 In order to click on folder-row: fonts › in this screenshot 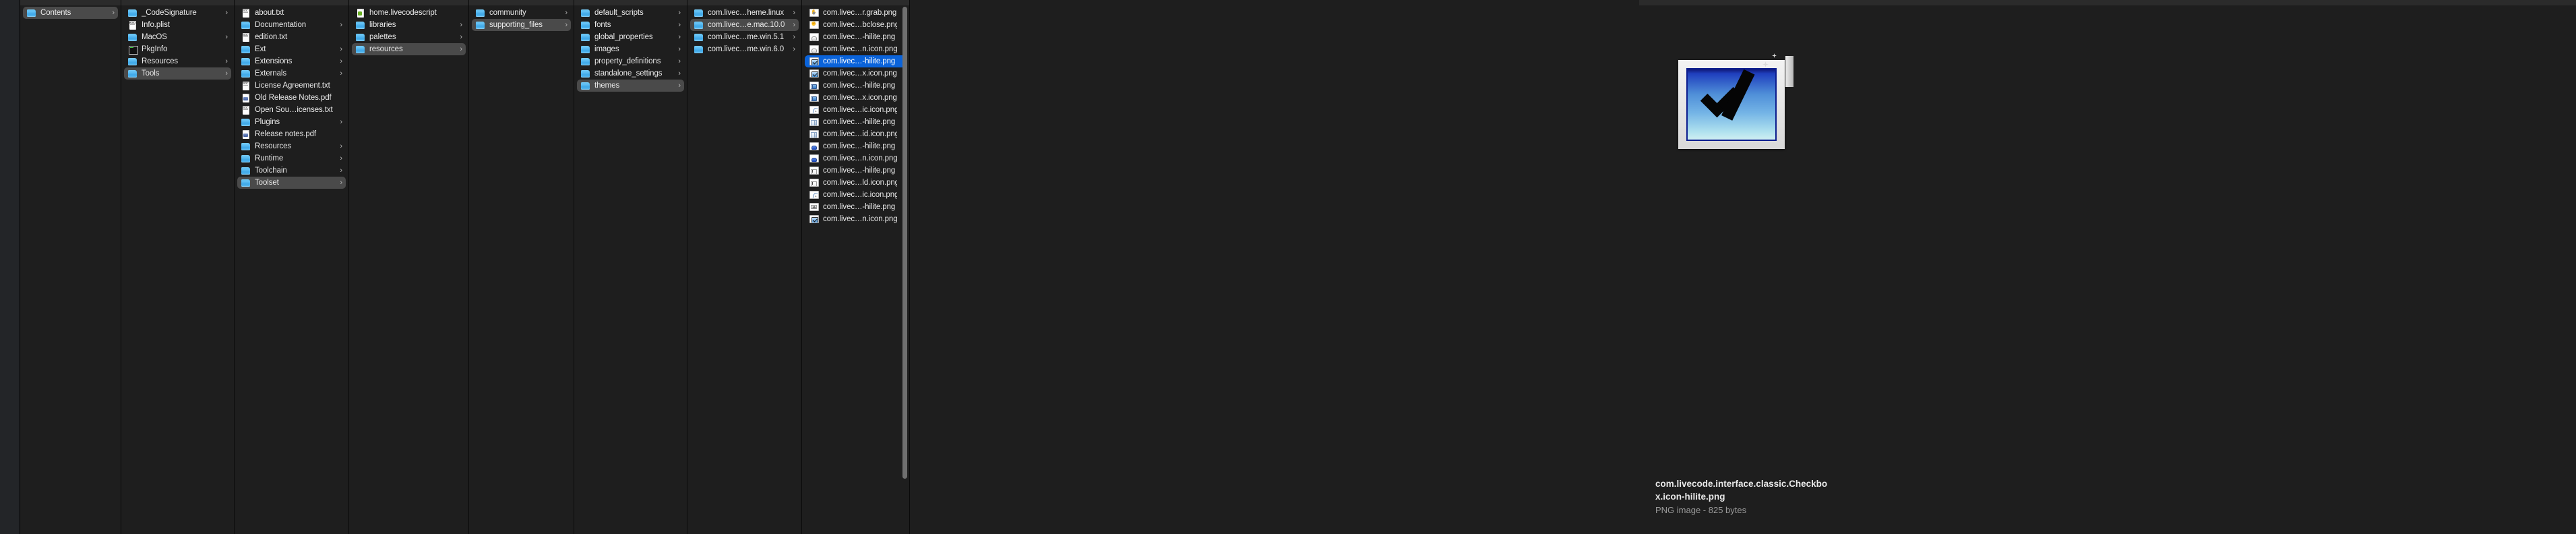, I will do `click(631, 25)`.